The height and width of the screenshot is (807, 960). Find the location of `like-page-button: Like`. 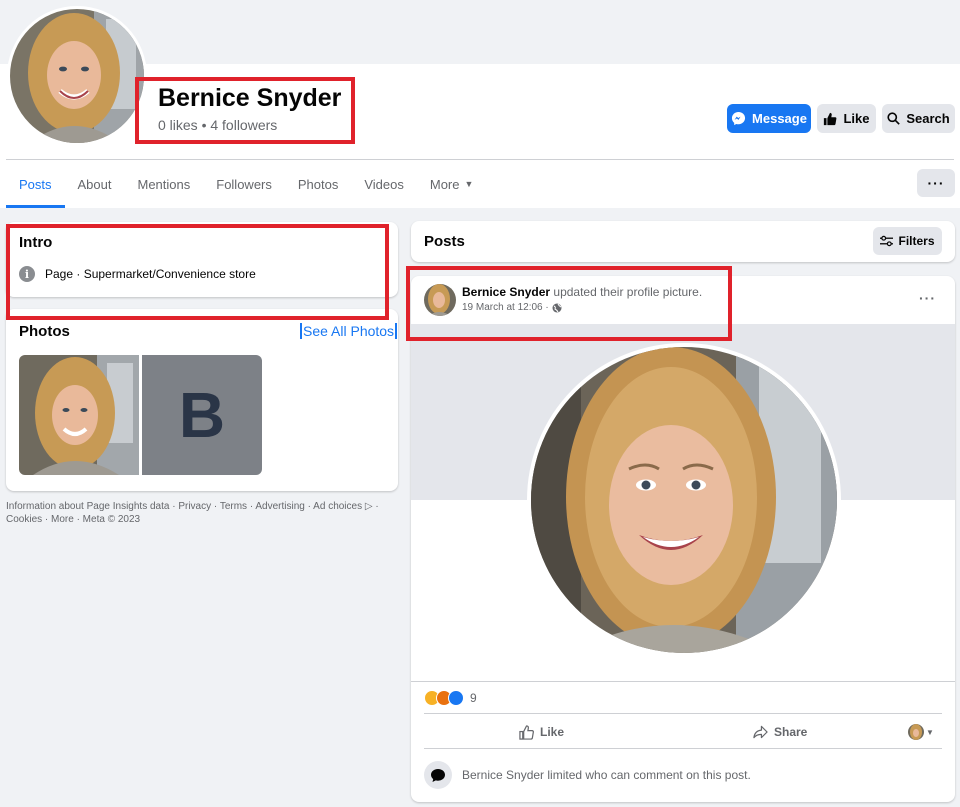

like-page-button: Like is located at coordinates (846, 118).